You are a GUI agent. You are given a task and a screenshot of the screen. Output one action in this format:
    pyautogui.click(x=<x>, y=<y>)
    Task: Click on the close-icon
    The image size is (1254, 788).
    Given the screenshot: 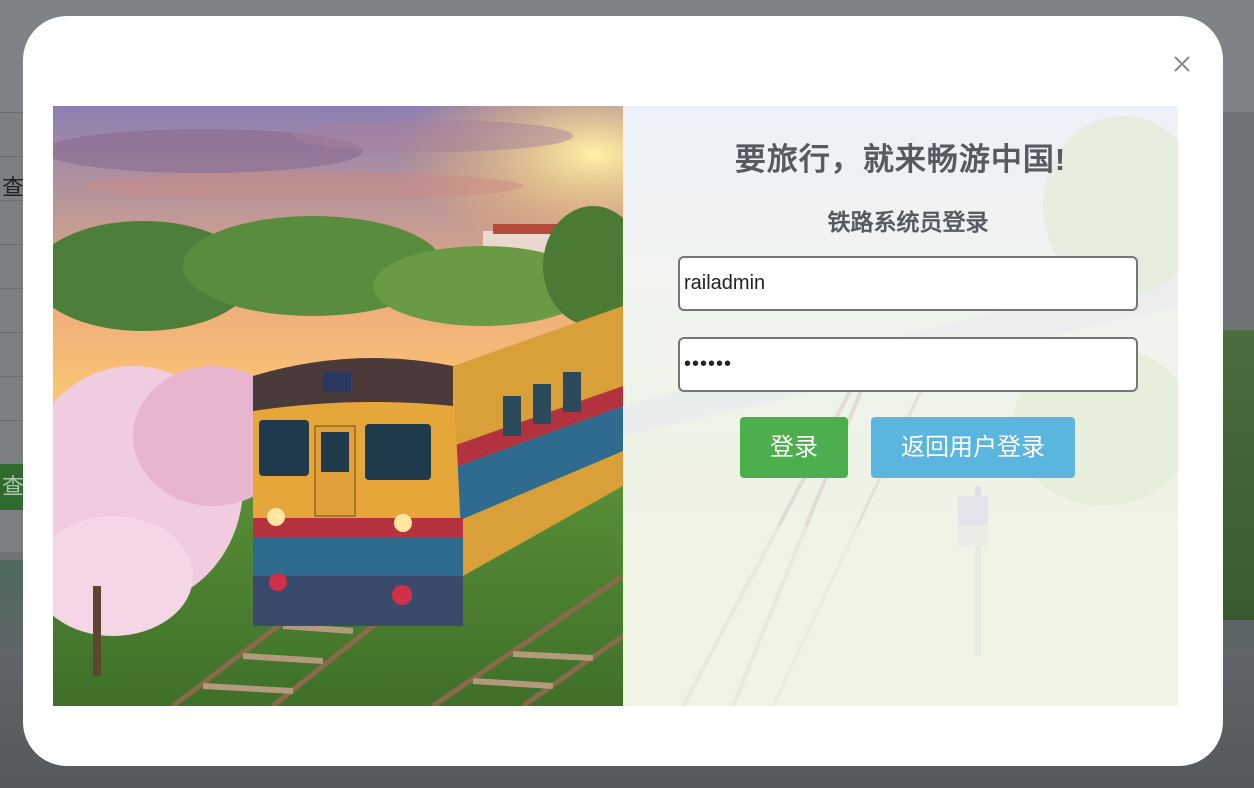 What is the action you would take?
    pyautogui.click(x=1182, y=64)
    